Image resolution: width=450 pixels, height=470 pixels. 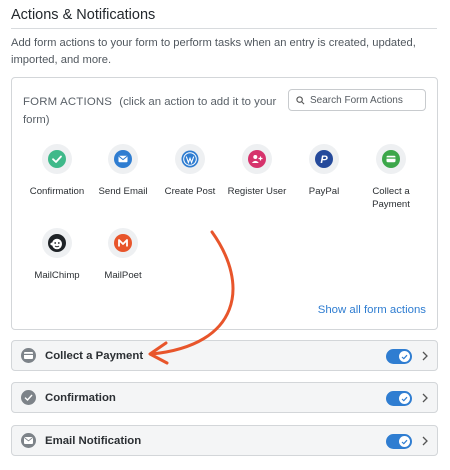 I want to click on installed-action-label: Email Notification, so click(x=93, y=440).